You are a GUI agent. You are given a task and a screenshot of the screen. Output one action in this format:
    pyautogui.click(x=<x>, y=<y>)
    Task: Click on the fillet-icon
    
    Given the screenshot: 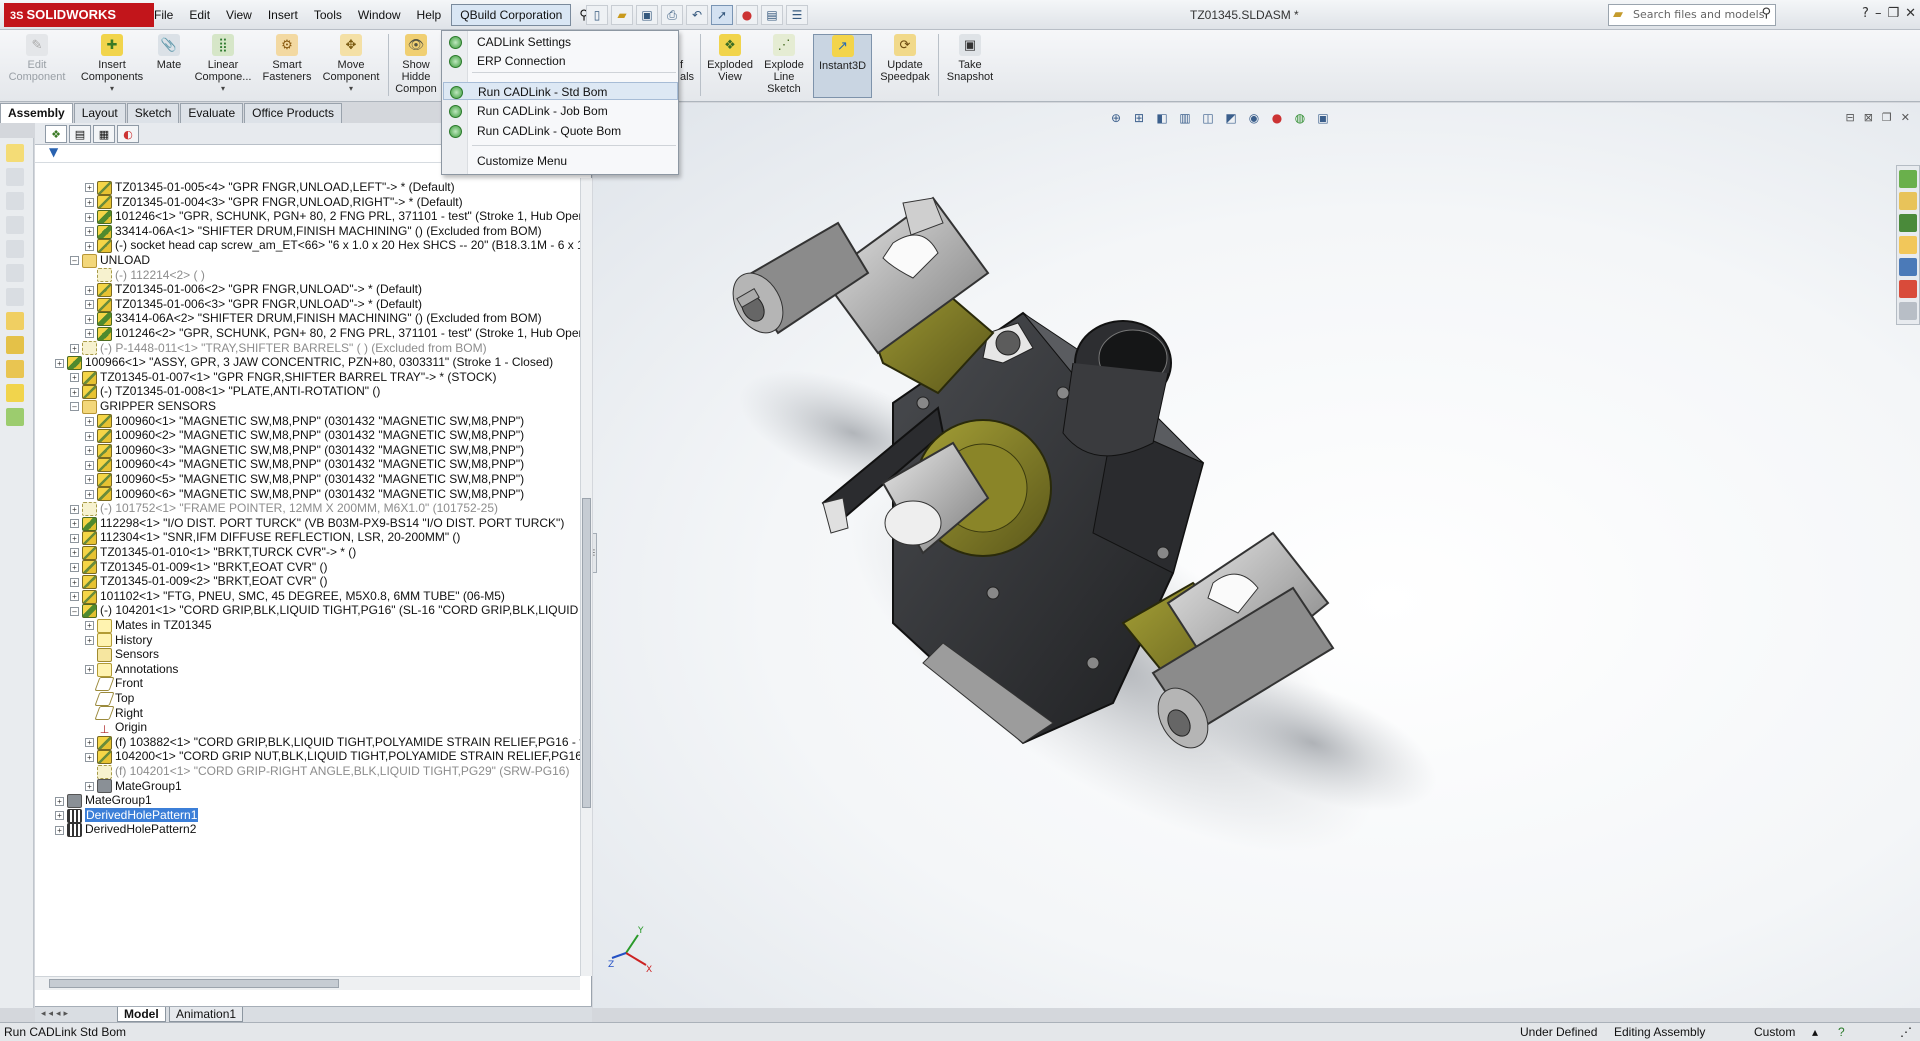 What is the action you would take?
    pyautogui.click(x=15, y=273)
    